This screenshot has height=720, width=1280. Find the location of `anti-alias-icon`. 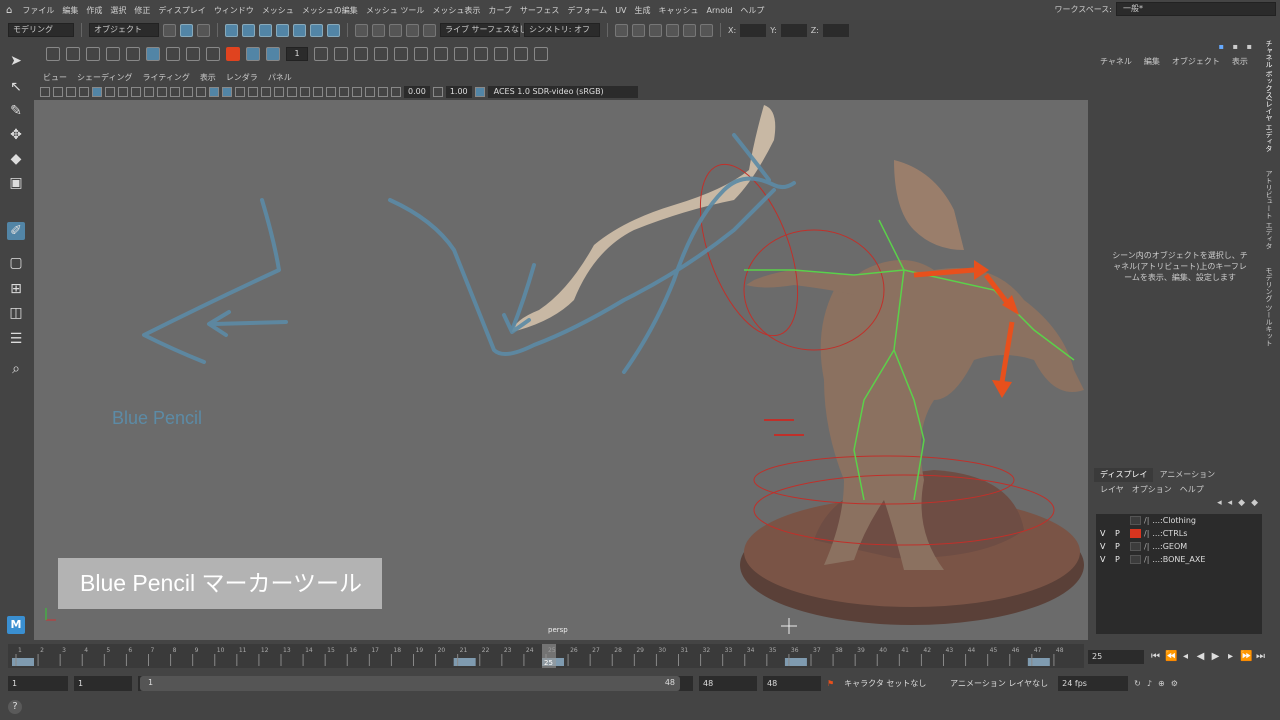

anti-alias-icon is located at coordinates (318, 92).